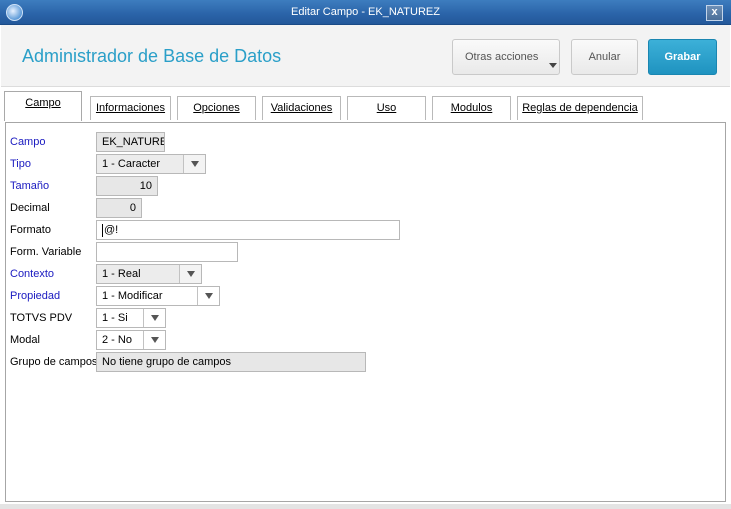 This screenshot has width=731, height=509. Describe the element at coordinates (119, 208) in the screenshot. I see `decimal-field: 0` at that location.